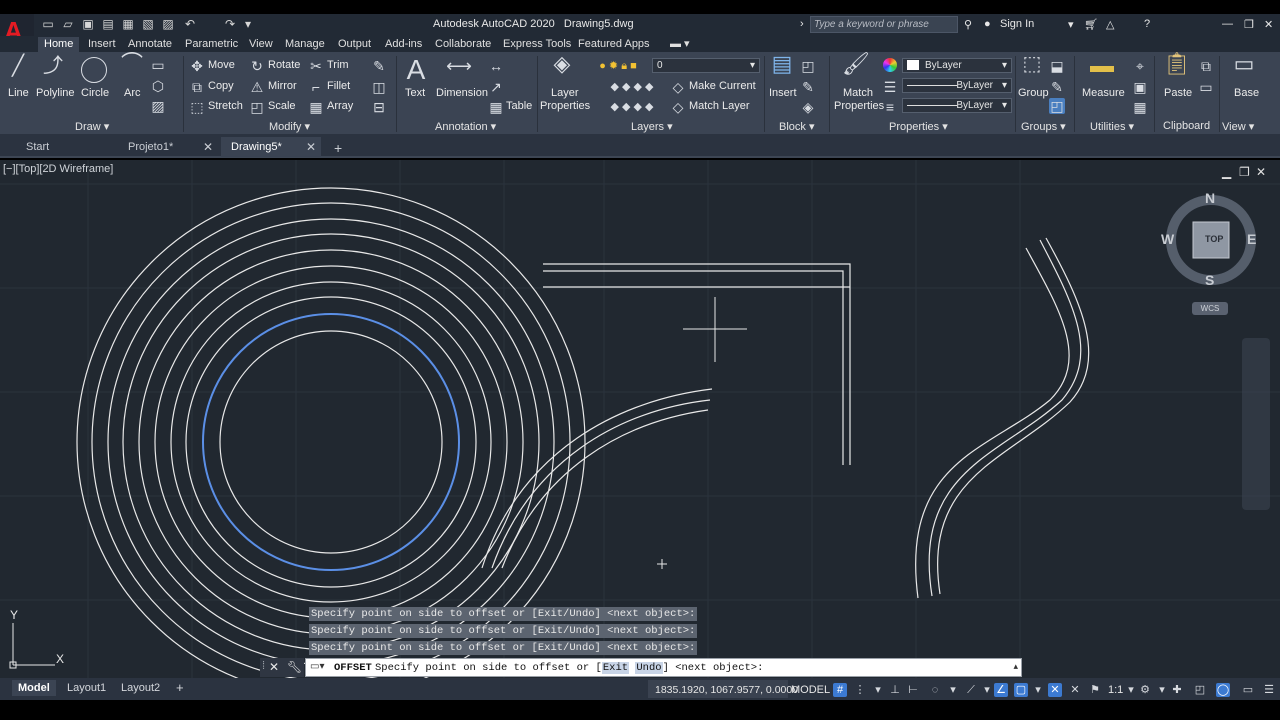  Describe the element at coordinates (1246, 93) in the screenshot. I see `base-button: Base` at that location.